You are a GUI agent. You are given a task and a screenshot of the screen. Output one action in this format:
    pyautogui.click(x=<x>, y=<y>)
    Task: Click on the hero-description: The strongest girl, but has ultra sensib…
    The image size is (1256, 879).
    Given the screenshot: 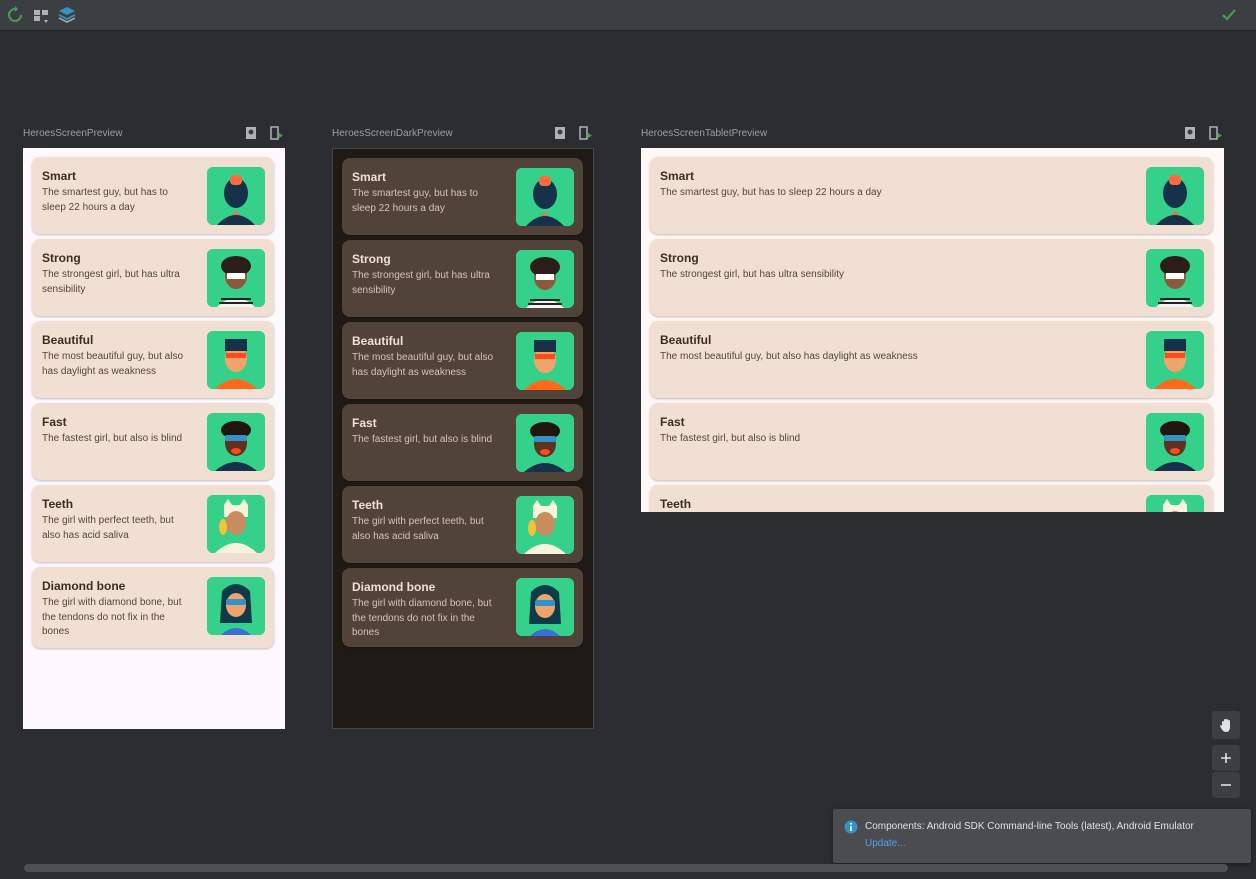 What is the action you would take?
    pyautogui.click(x=752, y=274)
    